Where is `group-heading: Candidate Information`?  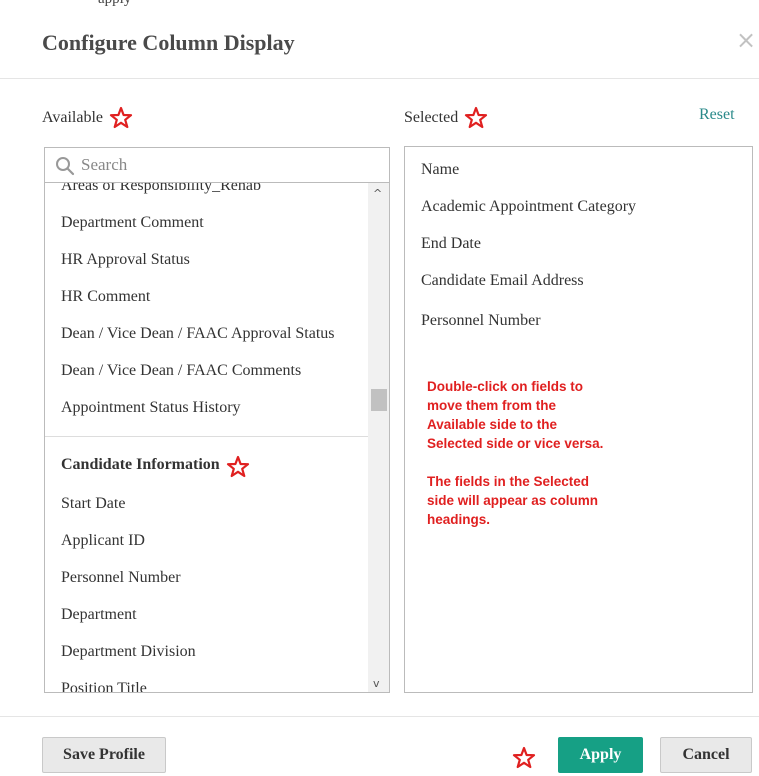 group-heading: Candidate Information is located at coordinates (206, 465).